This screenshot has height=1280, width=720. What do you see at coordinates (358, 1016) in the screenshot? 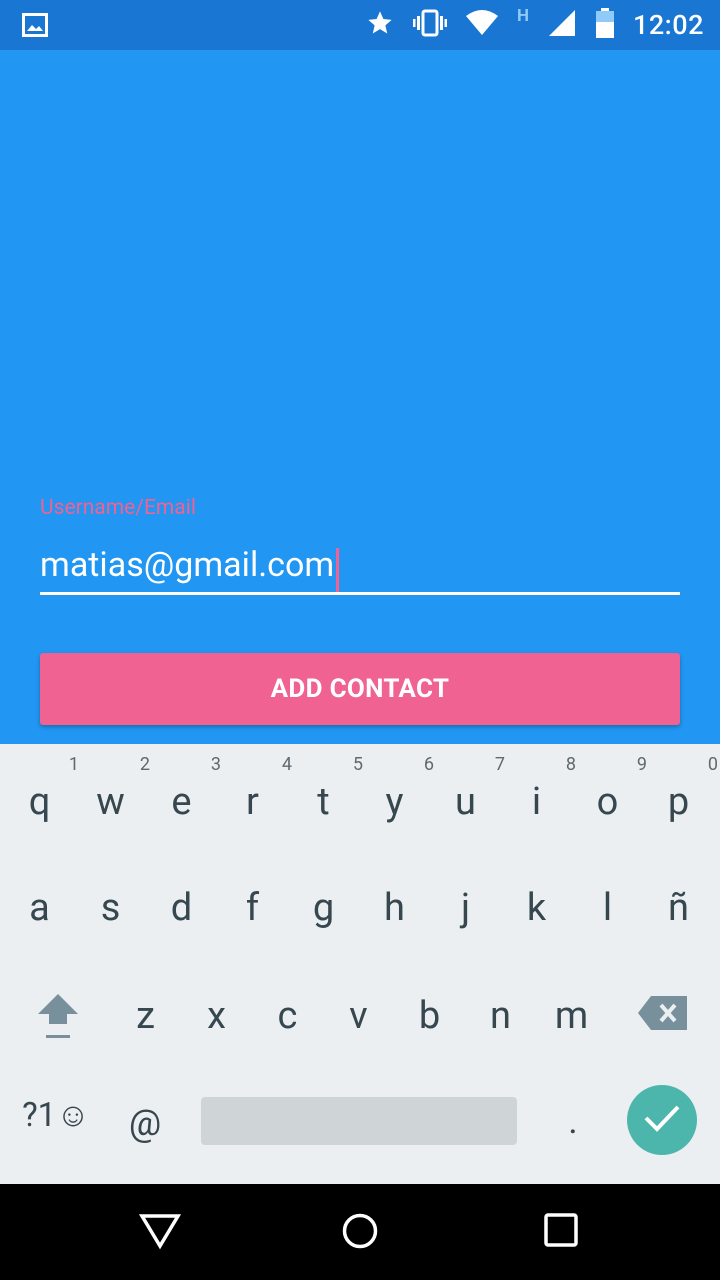
I see `key-v: v` at bounding box center [358, 1016].